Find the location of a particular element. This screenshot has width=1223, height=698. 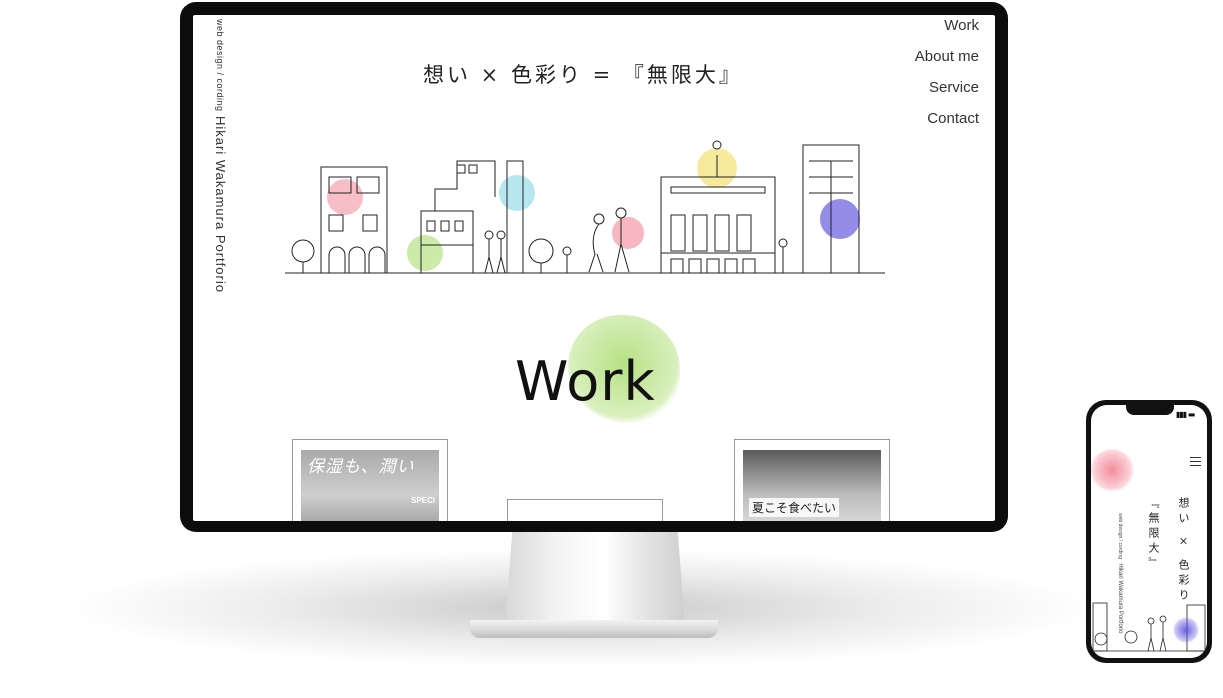

nav-item-about: About me is located at coordinates (947, 63).